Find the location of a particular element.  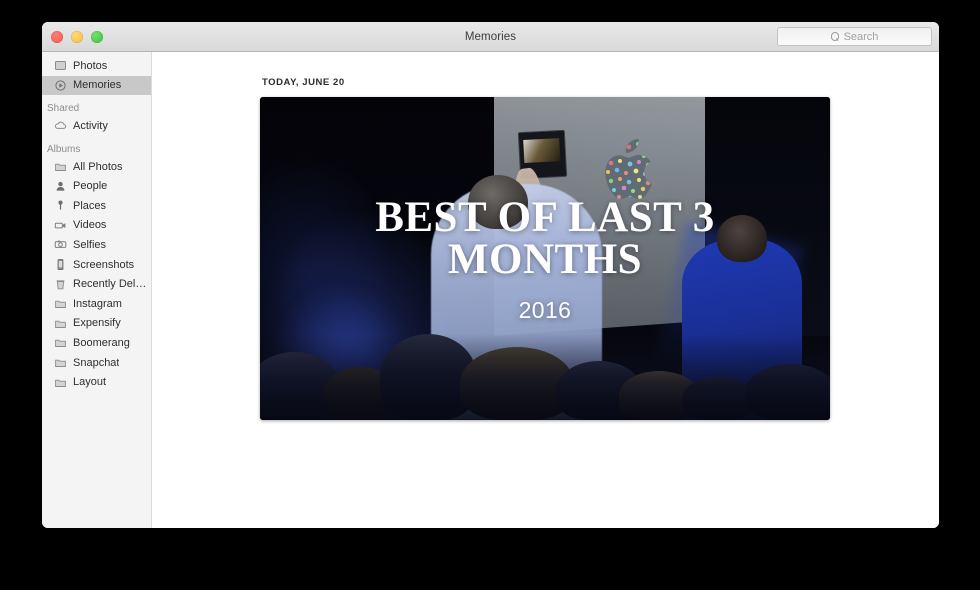

sidebar-item-places: Places is located at coordinates (96, 206).